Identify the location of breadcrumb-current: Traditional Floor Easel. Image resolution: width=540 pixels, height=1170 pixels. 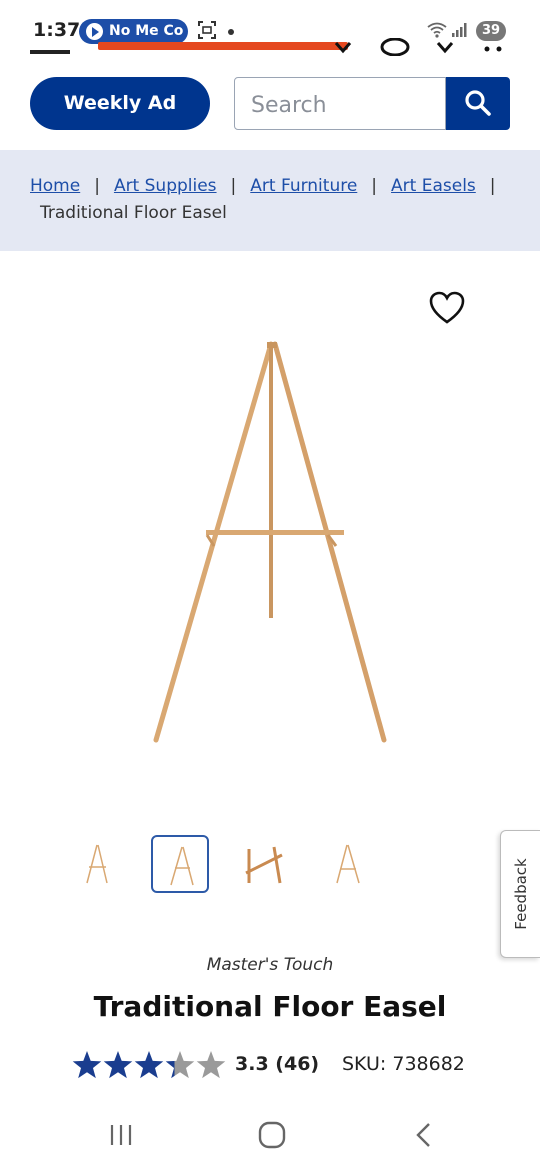
(133, 213).